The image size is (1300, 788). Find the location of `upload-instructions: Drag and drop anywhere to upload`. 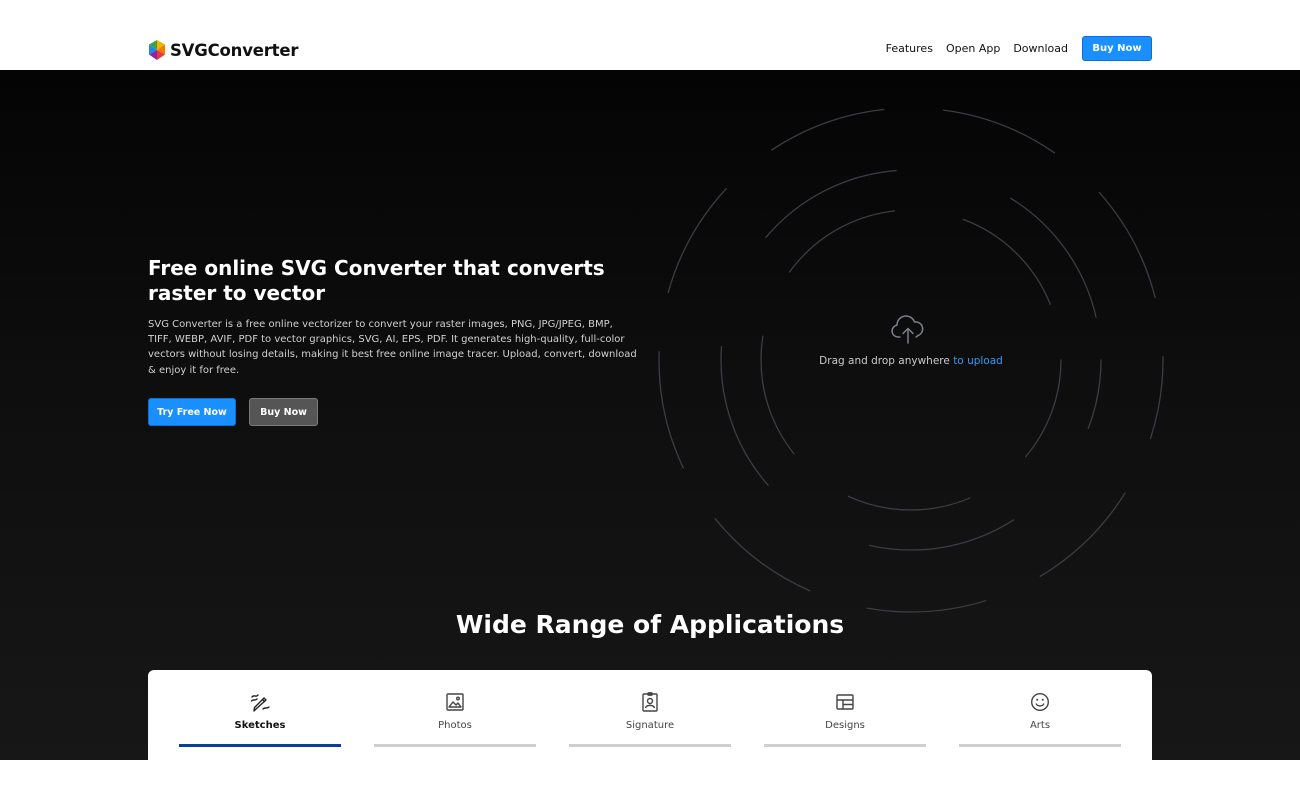

upload-instructions: Drag and drop anywhere to upload is located at coordinates (911, 361).